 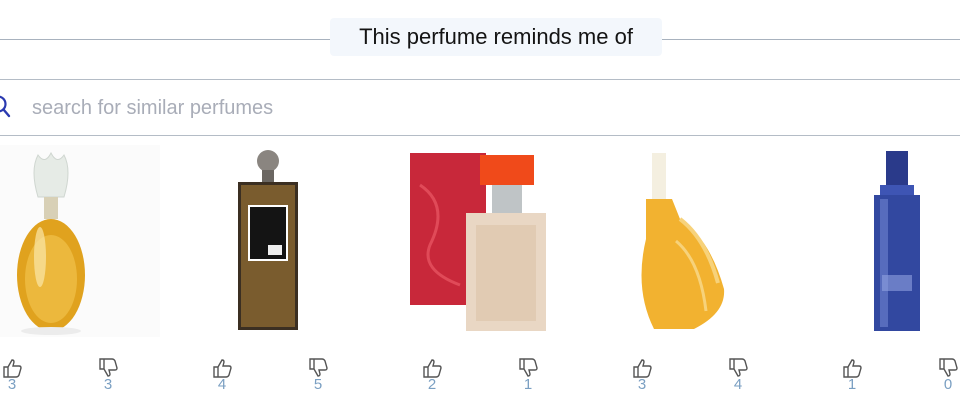 What do you see at coordinates (811, 39) in the screenshot?
I see `title-divider-right` at bounding box center [811, 39].